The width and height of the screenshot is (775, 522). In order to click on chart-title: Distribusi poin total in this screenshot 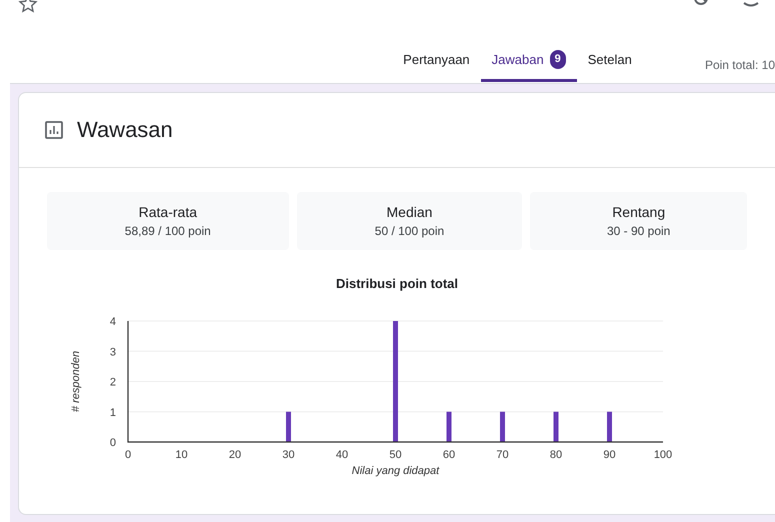, I will do `click(397, 283)`.